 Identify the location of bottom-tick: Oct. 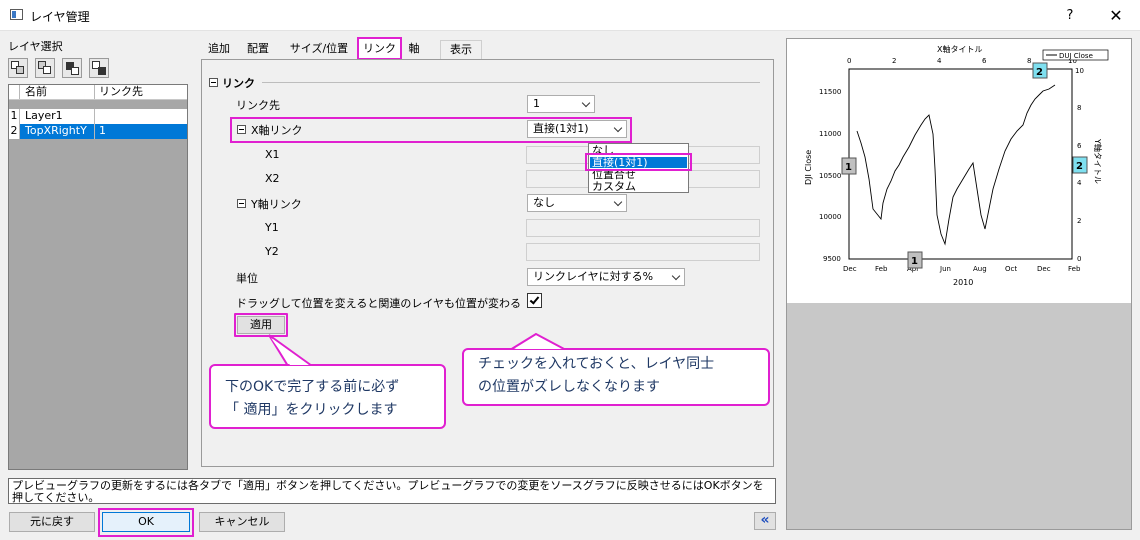
(1011, 269).